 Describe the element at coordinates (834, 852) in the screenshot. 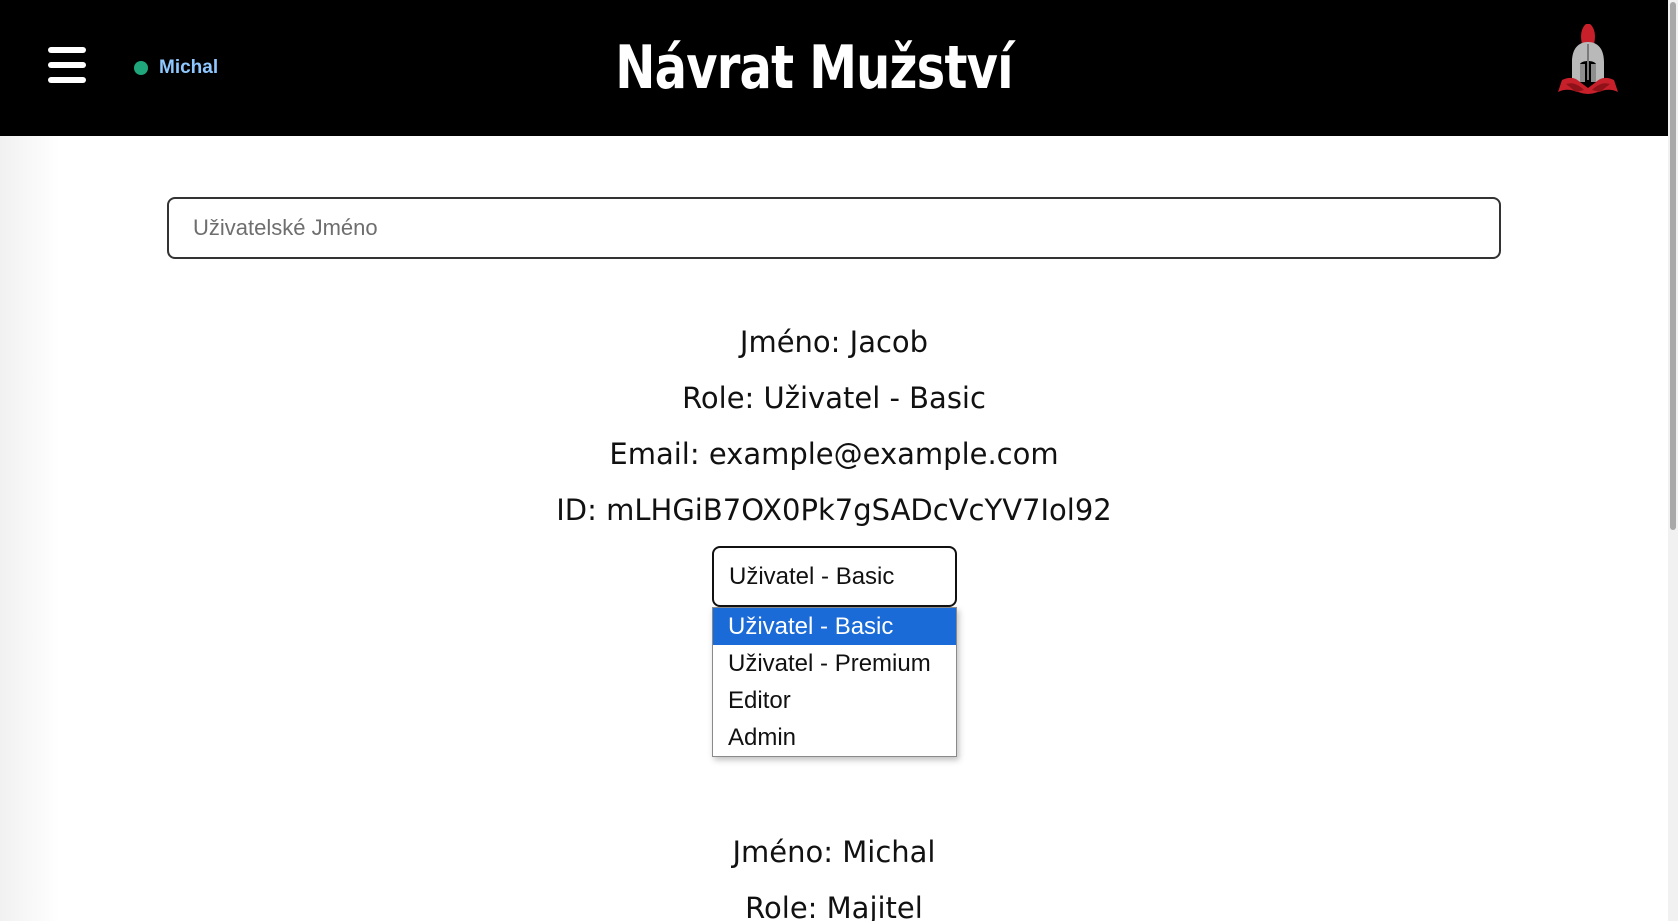

I see `user-name-line: Jméno: Michal` at that location.